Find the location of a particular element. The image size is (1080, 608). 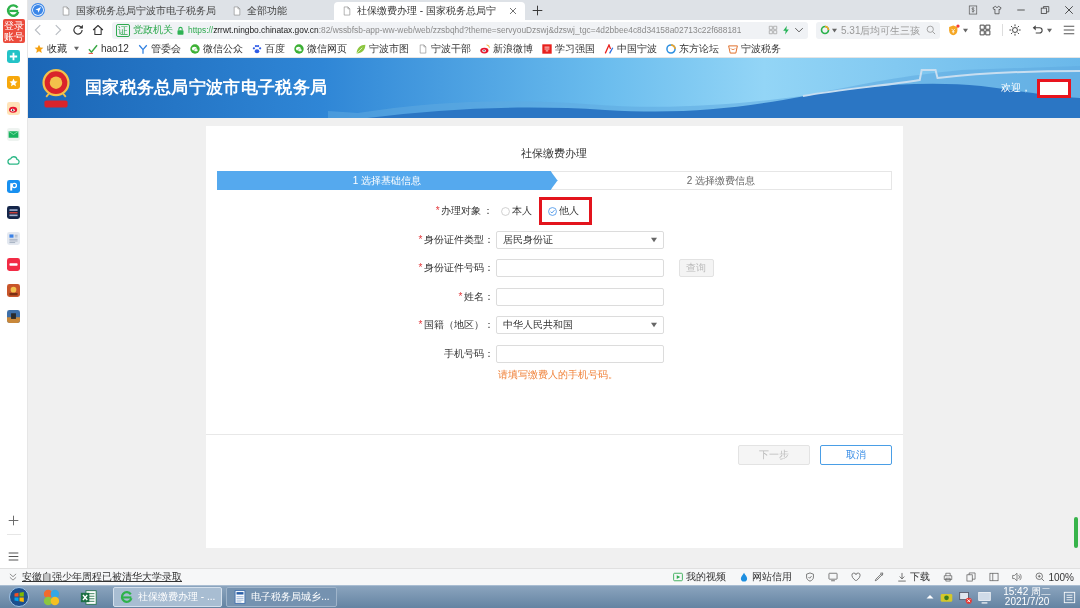

select-field: 中华人民共和国 is located at coordinates (579, 325).